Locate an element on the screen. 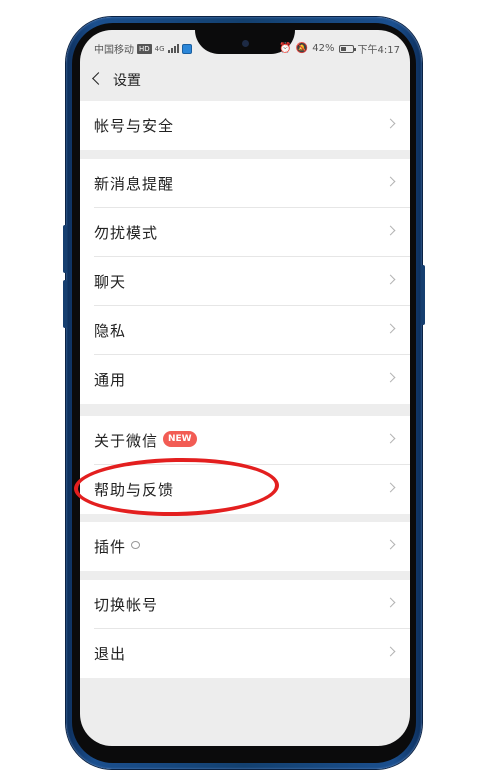 Image resolution: width=498 pixels, height=783 pixels. settings-item-label: 新消息提醒 is located at coordinates (134, 184).